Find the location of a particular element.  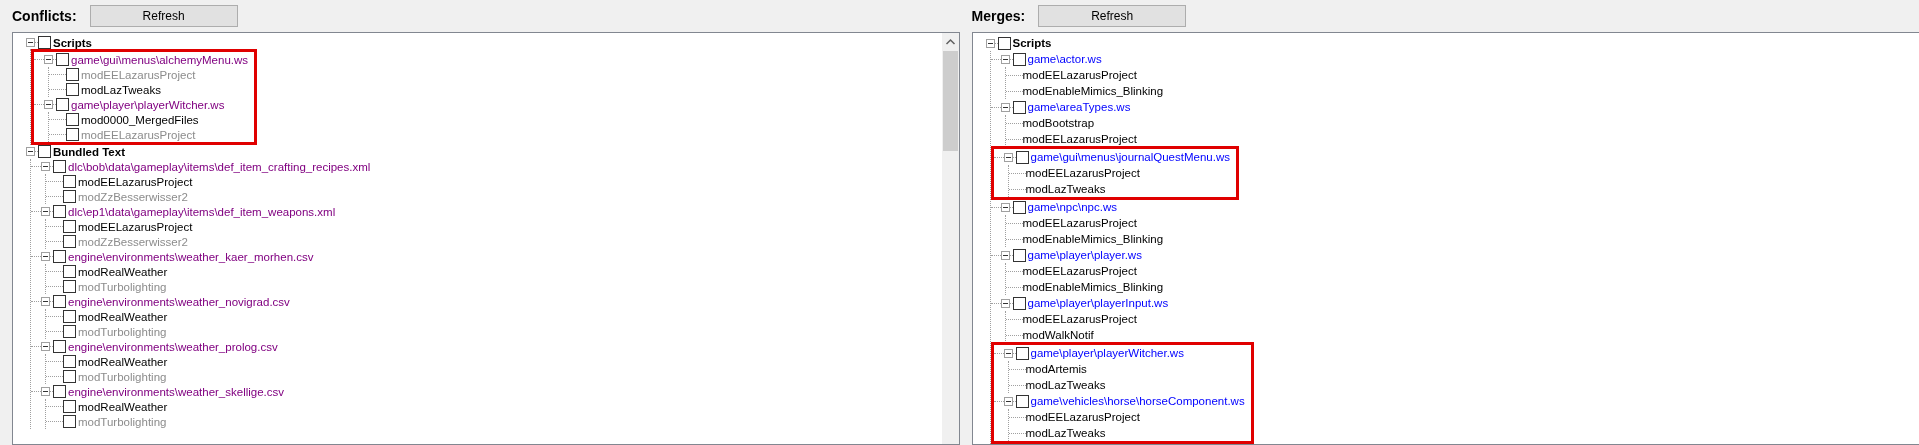

file-path: game\areaTypes.ws is located at coordinates (1079, 107).